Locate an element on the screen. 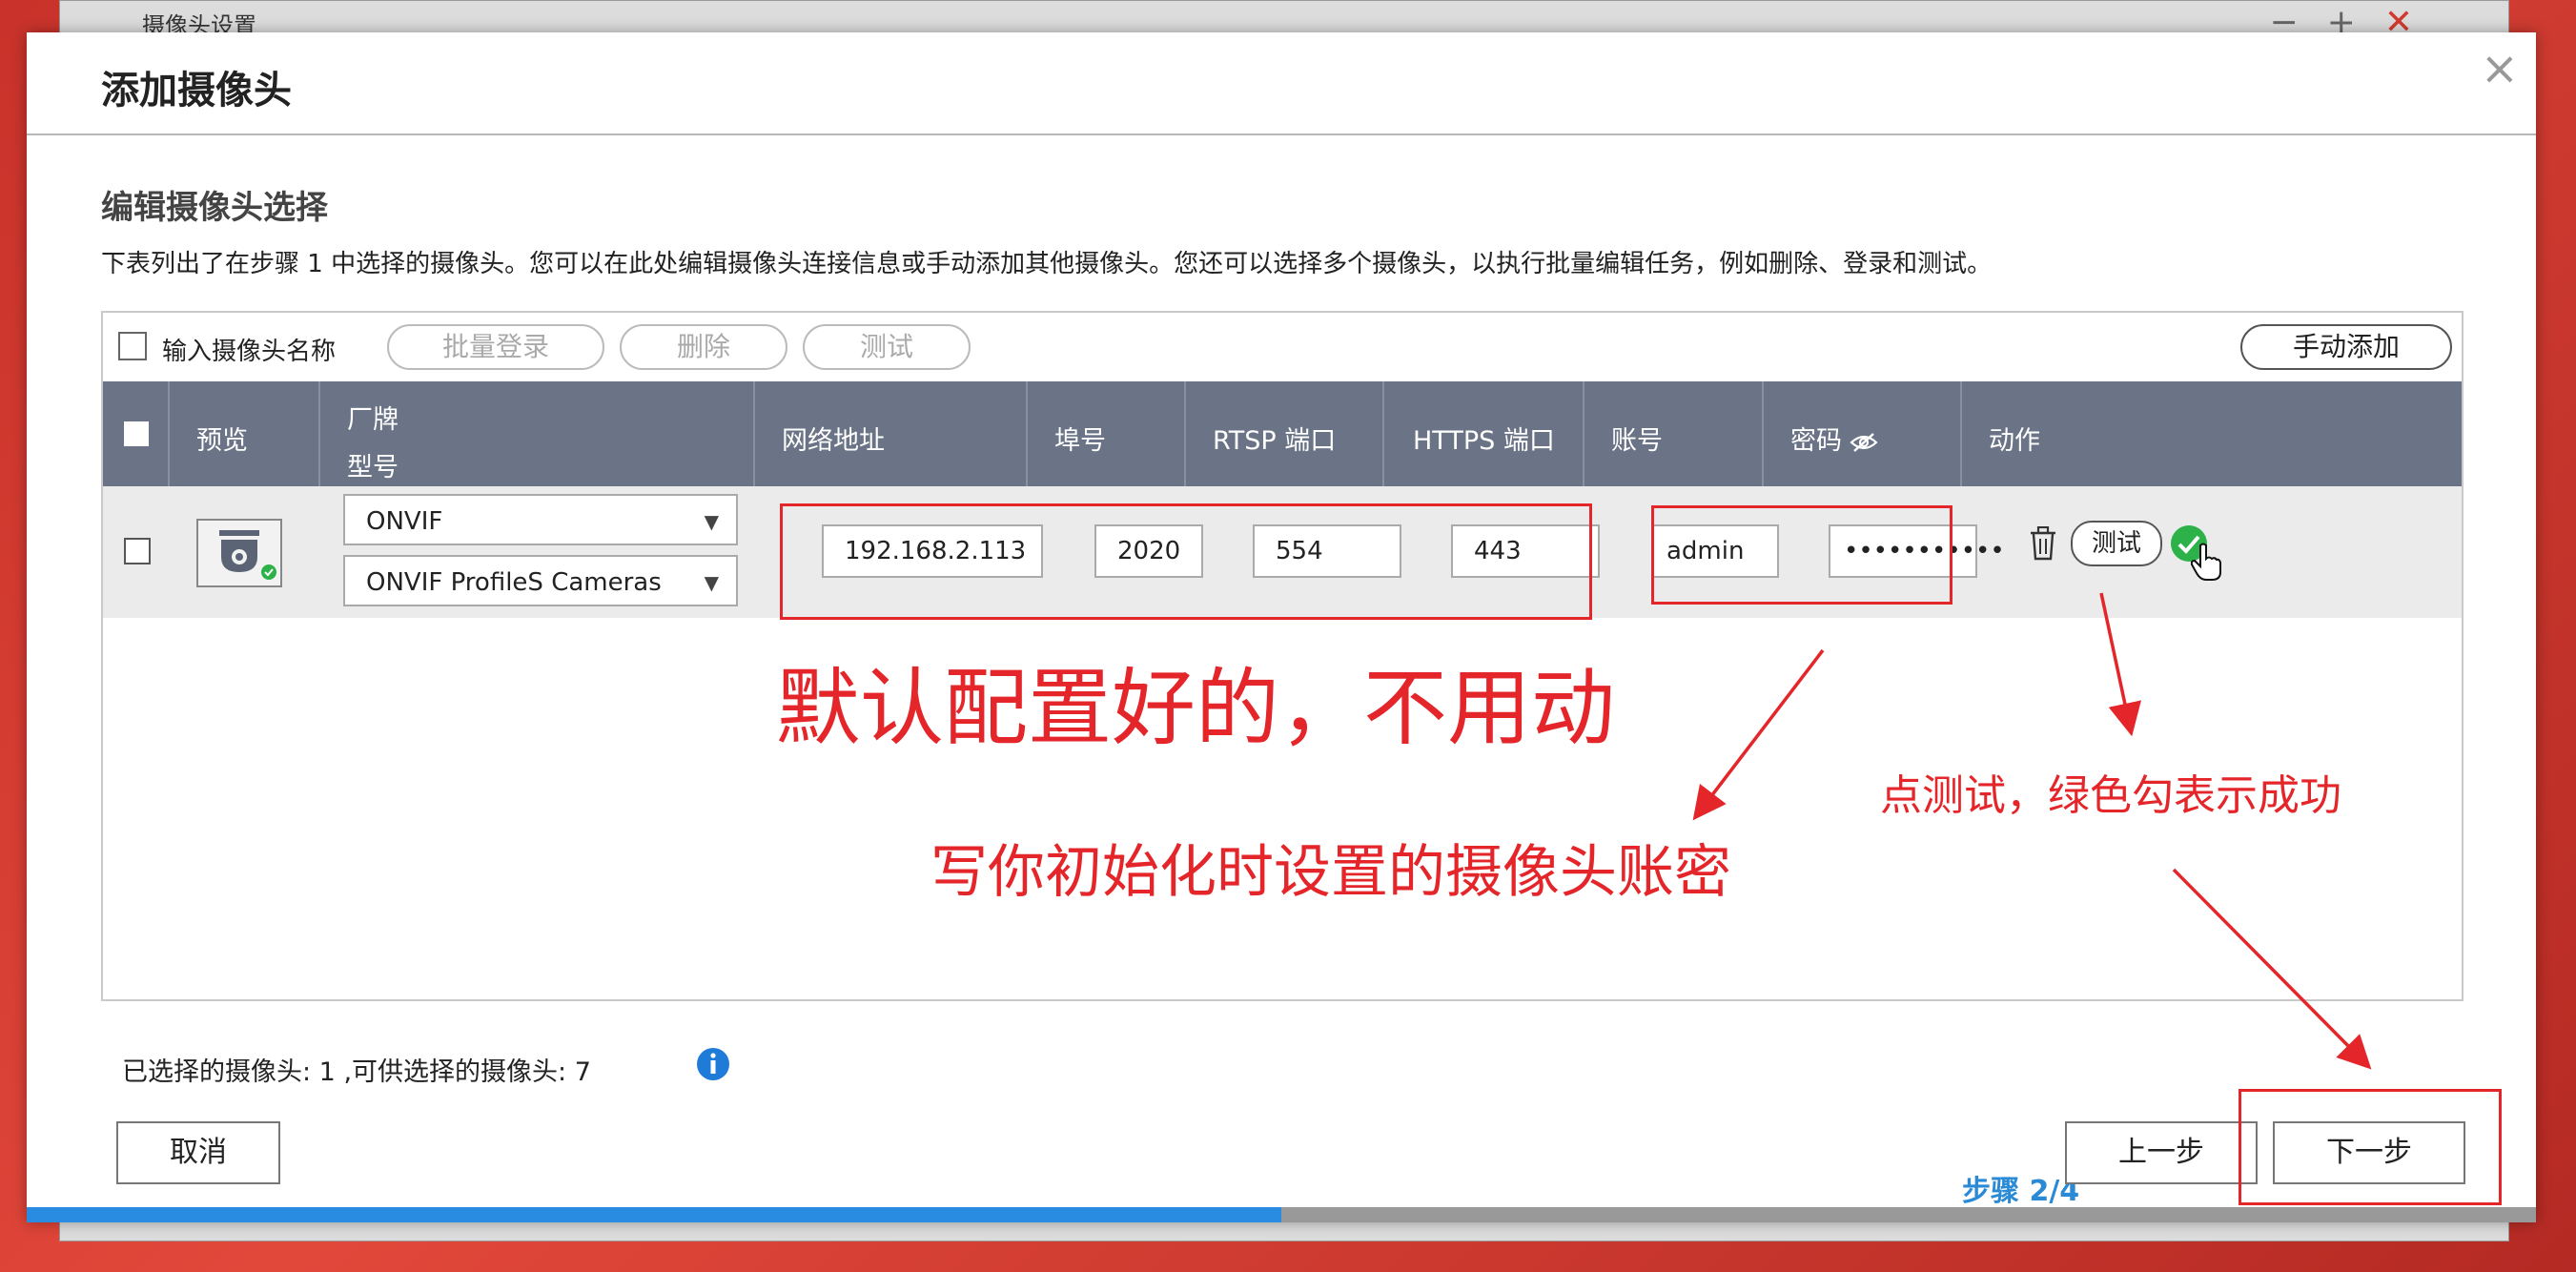 The image size is (2576, 1272). hand-cursor-icon is located at coordinates (2206, 562).